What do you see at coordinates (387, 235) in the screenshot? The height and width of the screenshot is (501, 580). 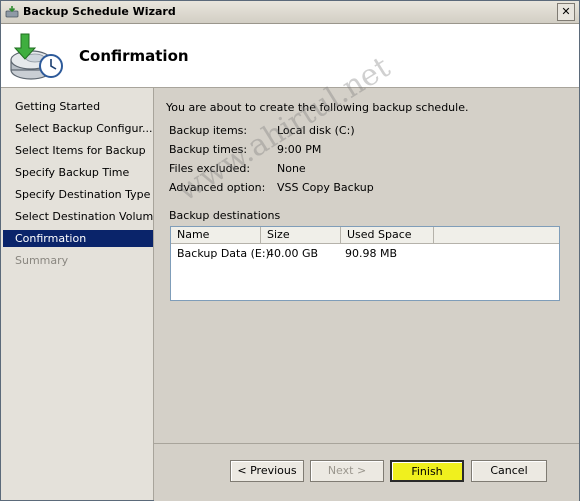 I see `column-header-used-space: Used Space` at bounding box center [387, 235].